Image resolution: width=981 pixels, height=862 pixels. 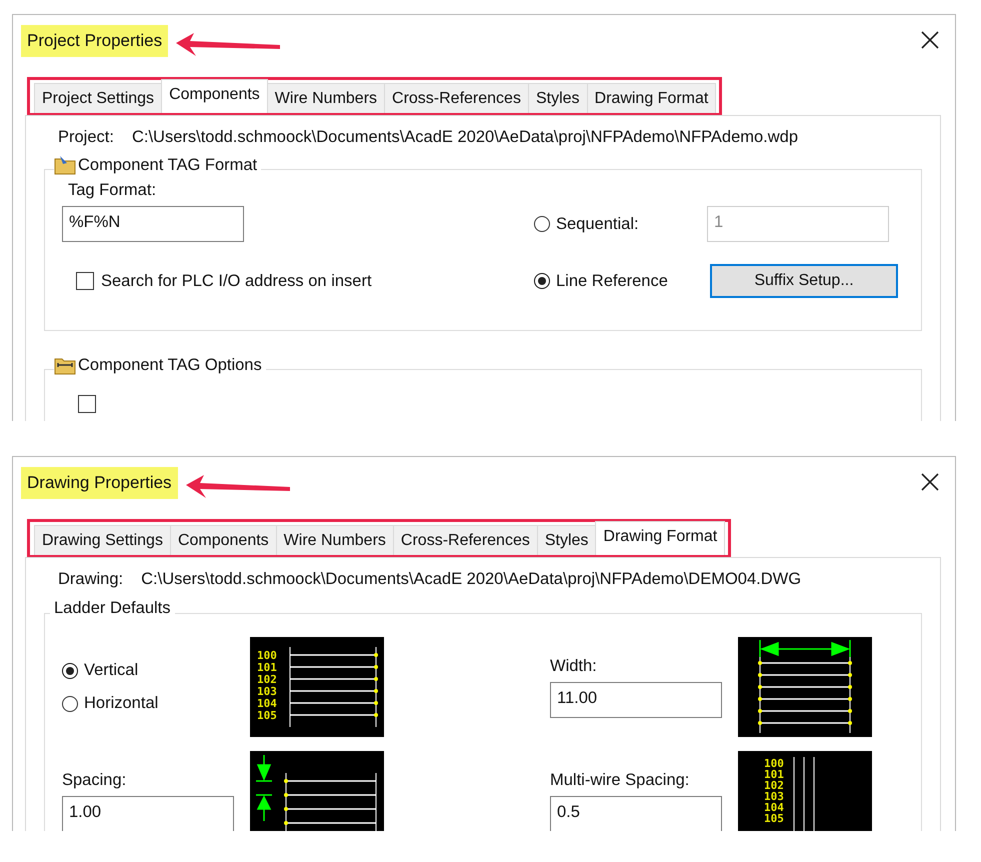 What do you see at coordinates (636, 813) in the screenshot?
I see `multiwire-spacing-field: 0.5` at bounding box center [636, 813].